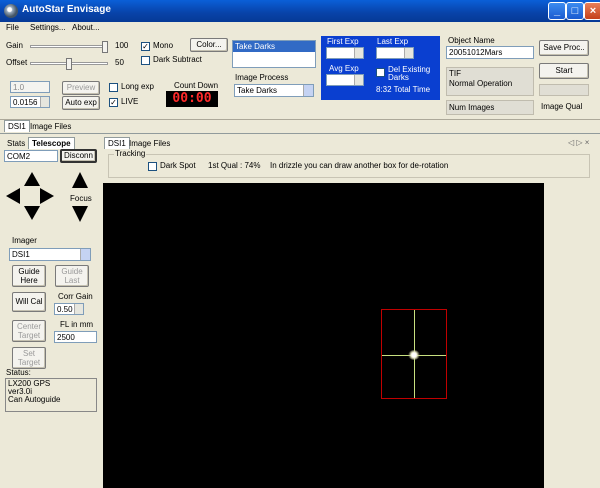  I want to click on del-darks-label: Del Existing Darks, so click(409, 73).